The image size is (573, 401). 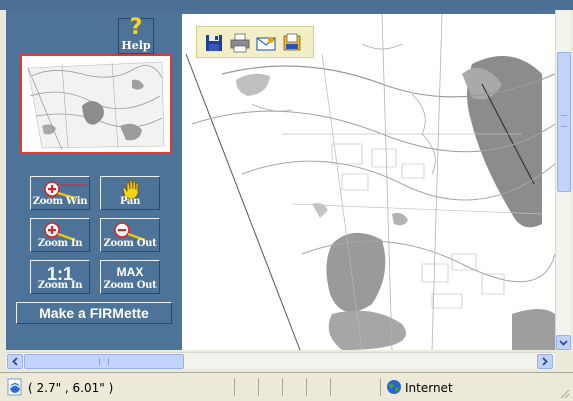 What do you see at coordinates (564, 360) in the screenshot?
I see `scrollbar-corner` at bounding box center [564, 360].